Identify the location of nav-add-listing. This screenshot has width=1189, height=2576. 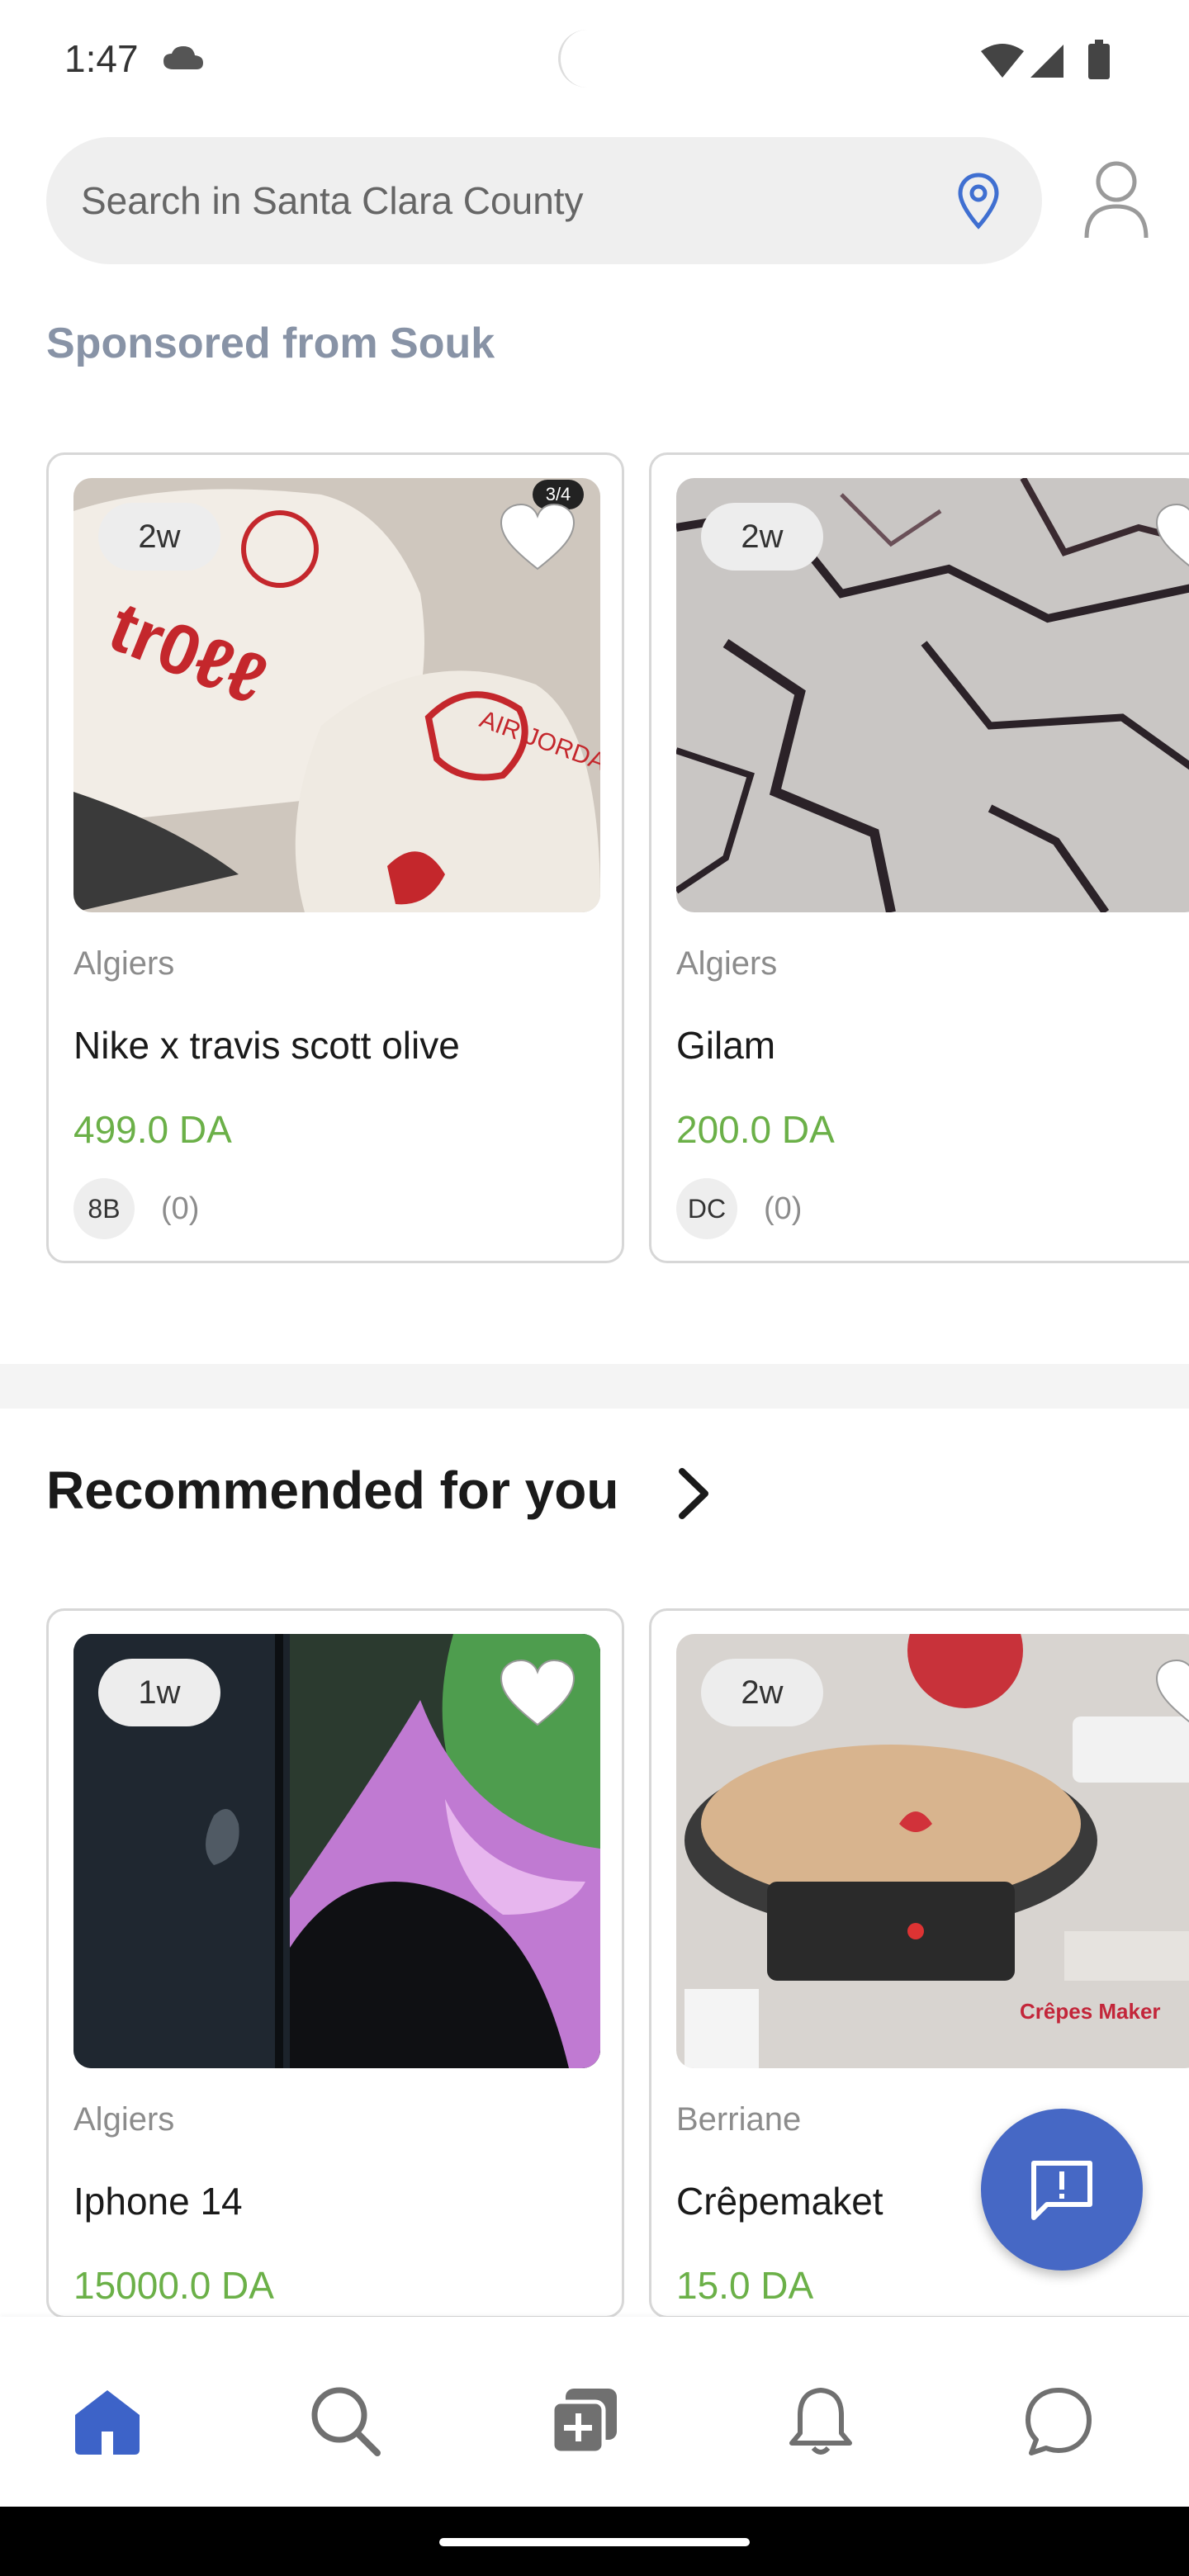
(584, 2420).